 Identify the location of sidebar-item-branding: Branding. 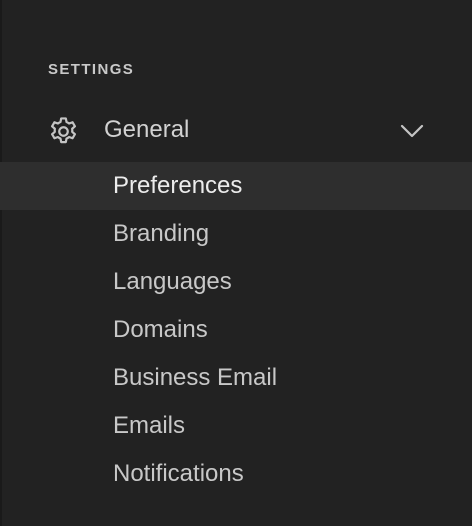
(236, 234).